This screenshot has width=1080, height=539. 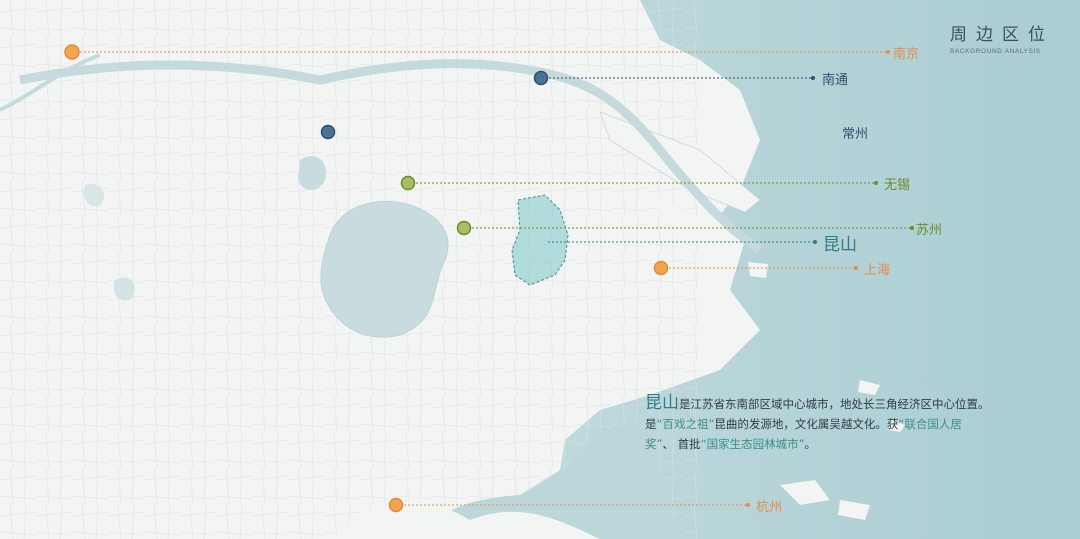 What do you see at coordinates (860, 444) in the screenshot?
I see `description-line: 奖”、 首批“国家生态园林城市”。` at bounding box center [860, 444].